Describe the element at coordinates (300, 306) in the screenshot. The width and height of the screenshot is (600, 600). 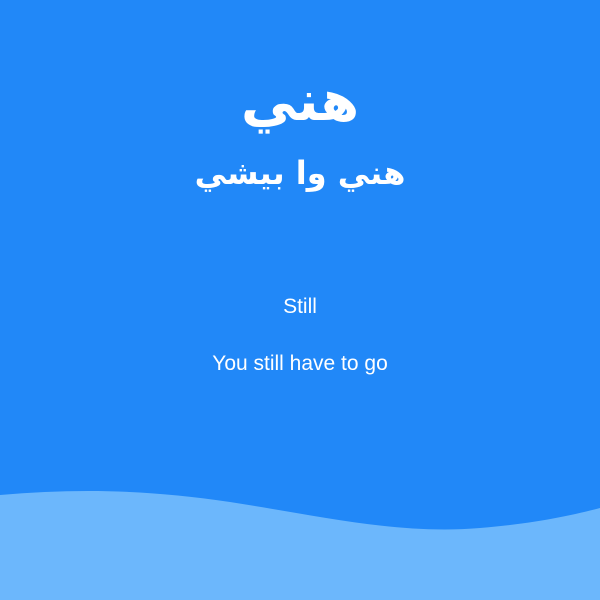
I see `english-meaning: Still` at that location.